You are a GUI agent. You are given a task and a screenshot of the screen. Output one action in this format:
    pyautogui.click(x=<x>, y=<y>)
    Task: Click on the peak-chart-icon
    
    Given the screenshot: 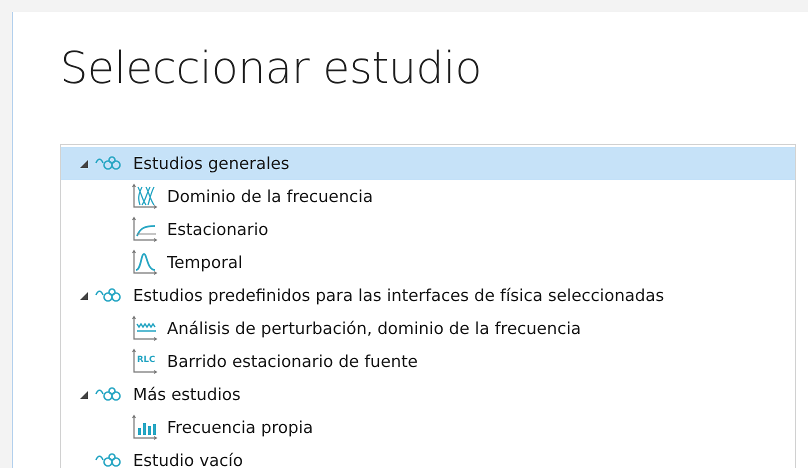 What is the action you would take?
    pyautogui.click(x=145, y=262)
    